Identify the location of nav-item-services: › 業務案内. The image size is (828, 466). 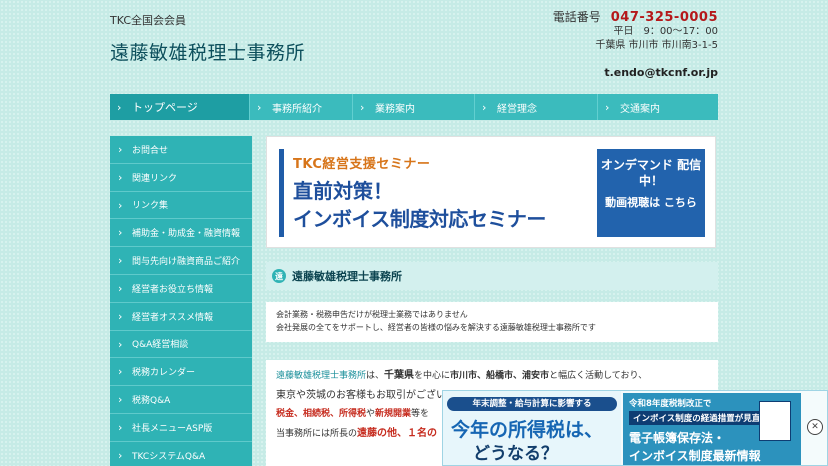
(414, 107).